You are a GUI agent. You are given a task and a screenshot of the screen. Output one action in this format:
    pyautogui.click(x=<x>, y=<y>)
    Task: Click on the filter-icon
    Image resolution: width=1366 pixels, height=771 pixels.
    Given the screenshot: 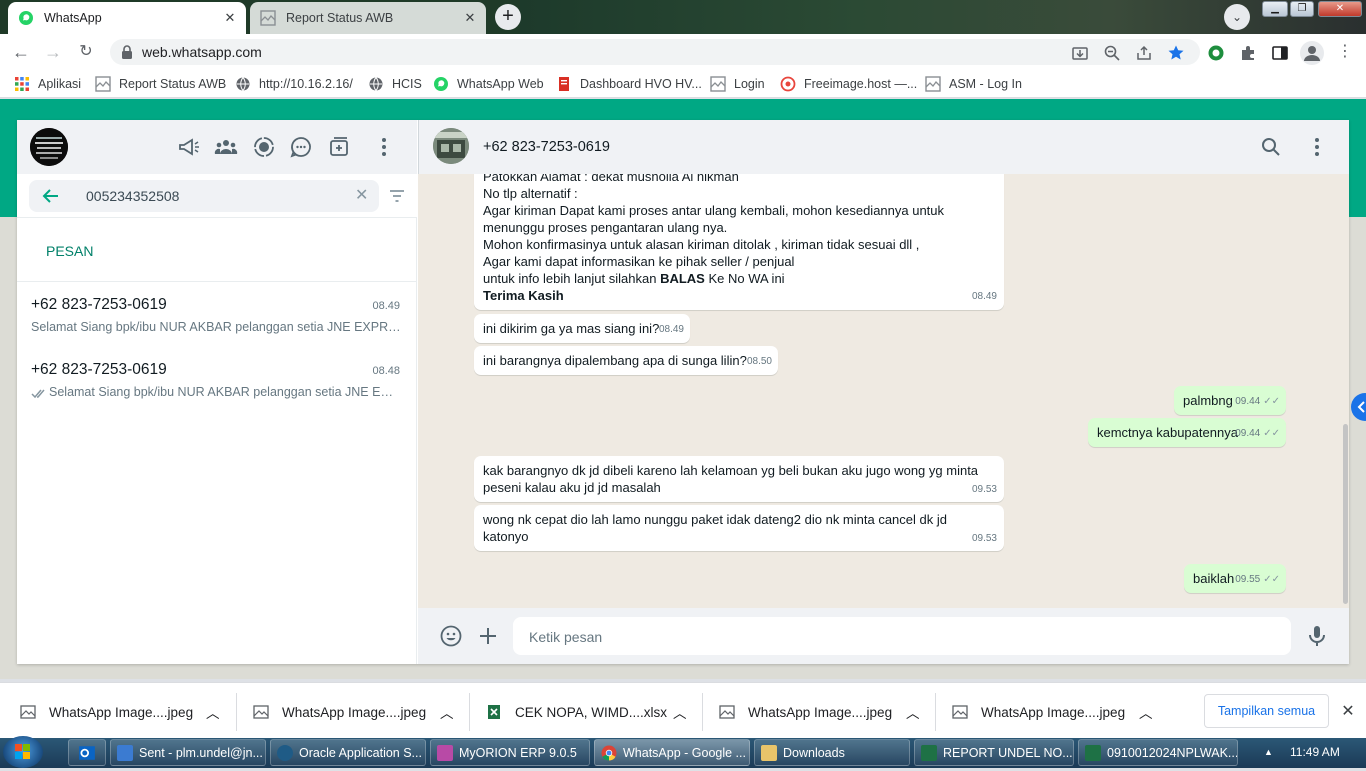 What is the action you would take?
    pyautogui.click(x=397, y=196)
    